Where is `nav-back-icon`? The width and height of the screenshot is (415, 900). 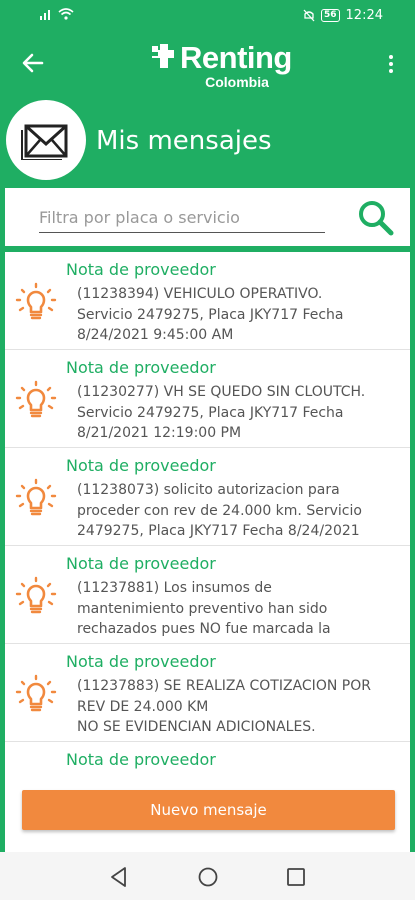 nav-back-icon is located at coordinates (119, 877).